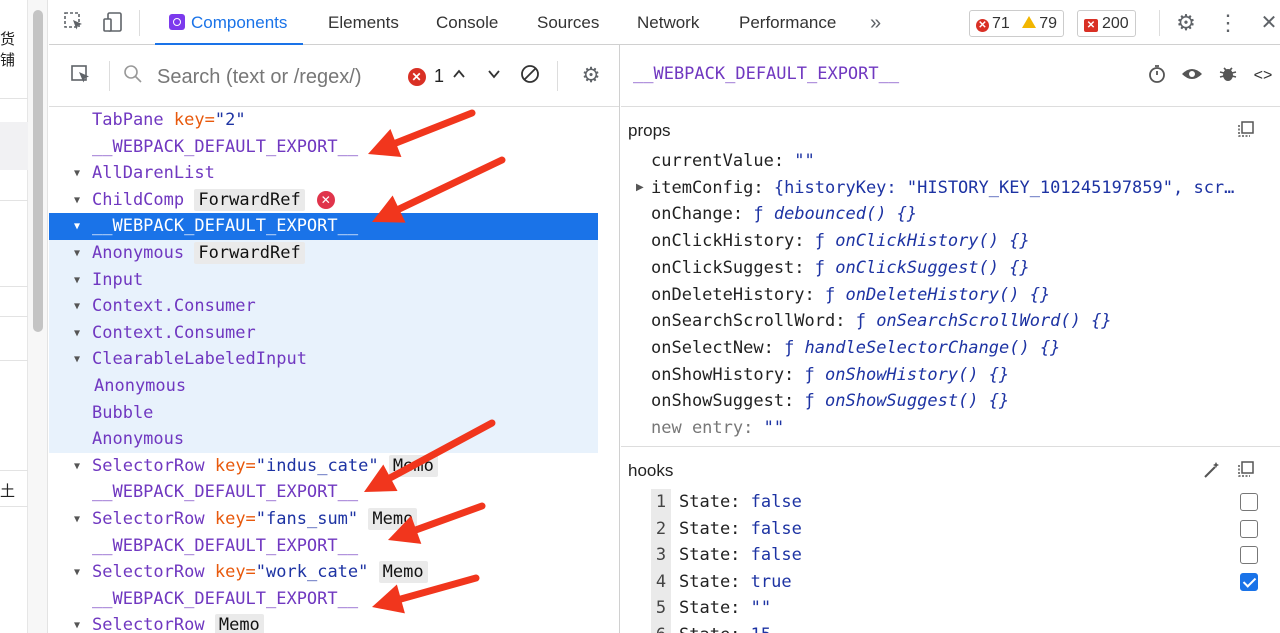 The width and height of the screenshot is (1280, 633). Describe the element at coordinates (1106, 23) in the screenshot. I see `issues-counter: ✕ 200` at that location.